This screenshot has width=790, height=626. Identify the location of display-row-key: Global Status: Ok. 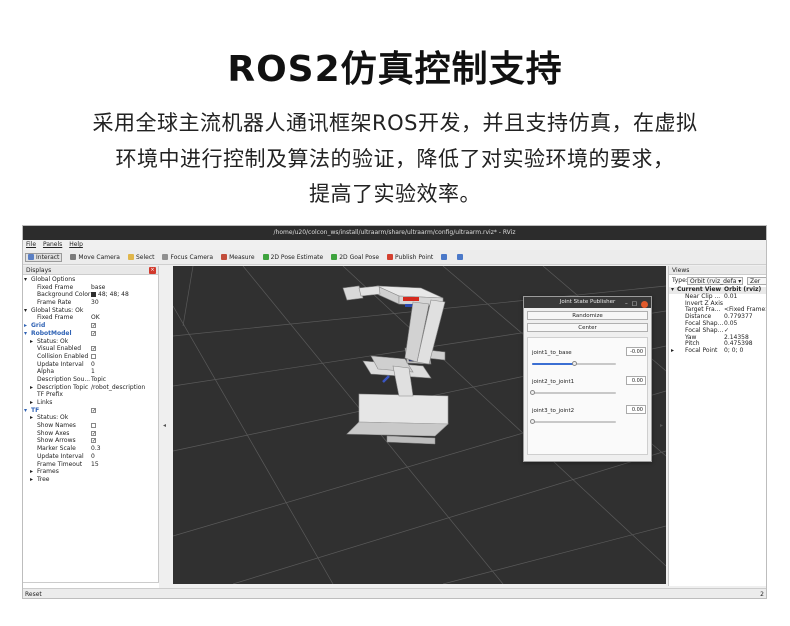
(57, 310).